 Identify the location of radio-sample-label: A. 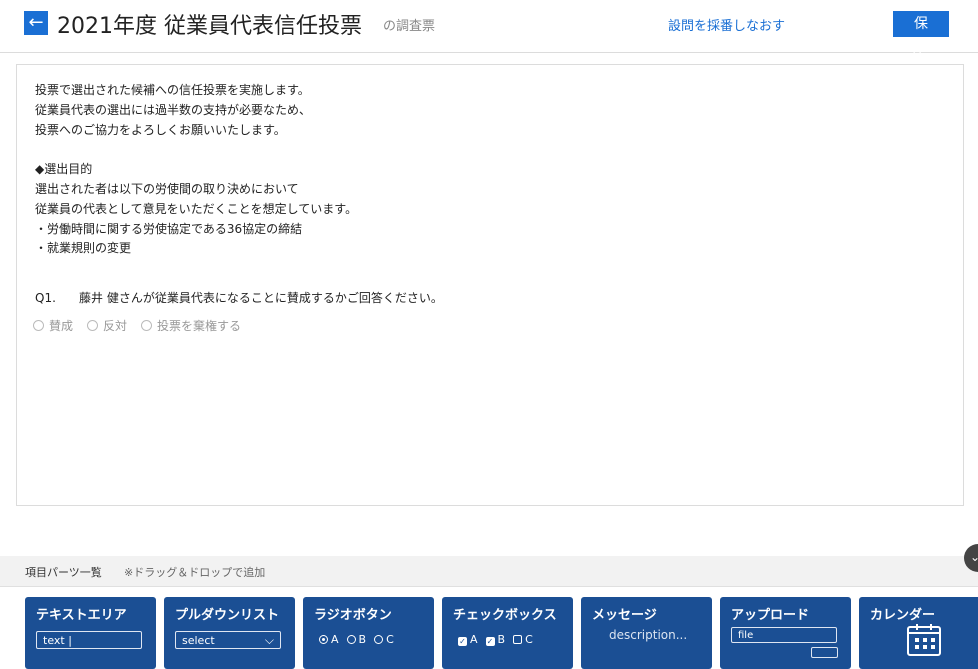
(335, 639).